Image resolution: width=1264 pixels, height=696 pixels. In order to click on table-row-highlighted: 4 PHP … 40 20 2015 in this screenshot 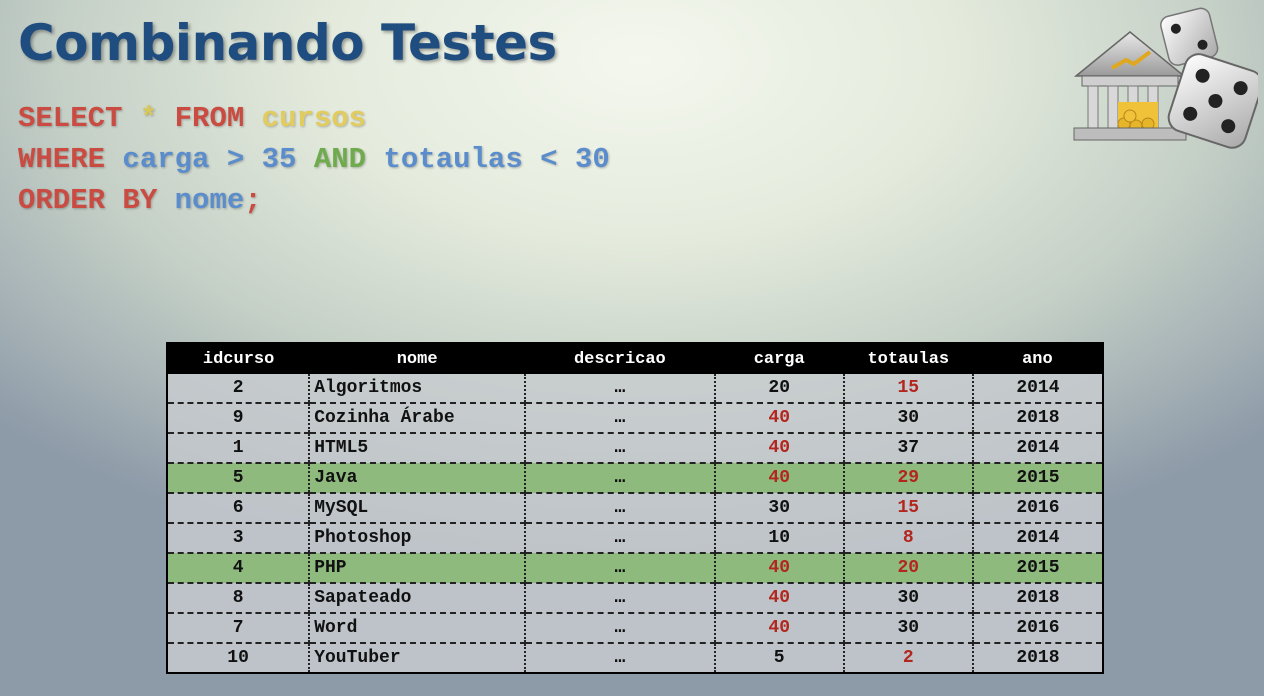, I will do `click(635, 568)`.